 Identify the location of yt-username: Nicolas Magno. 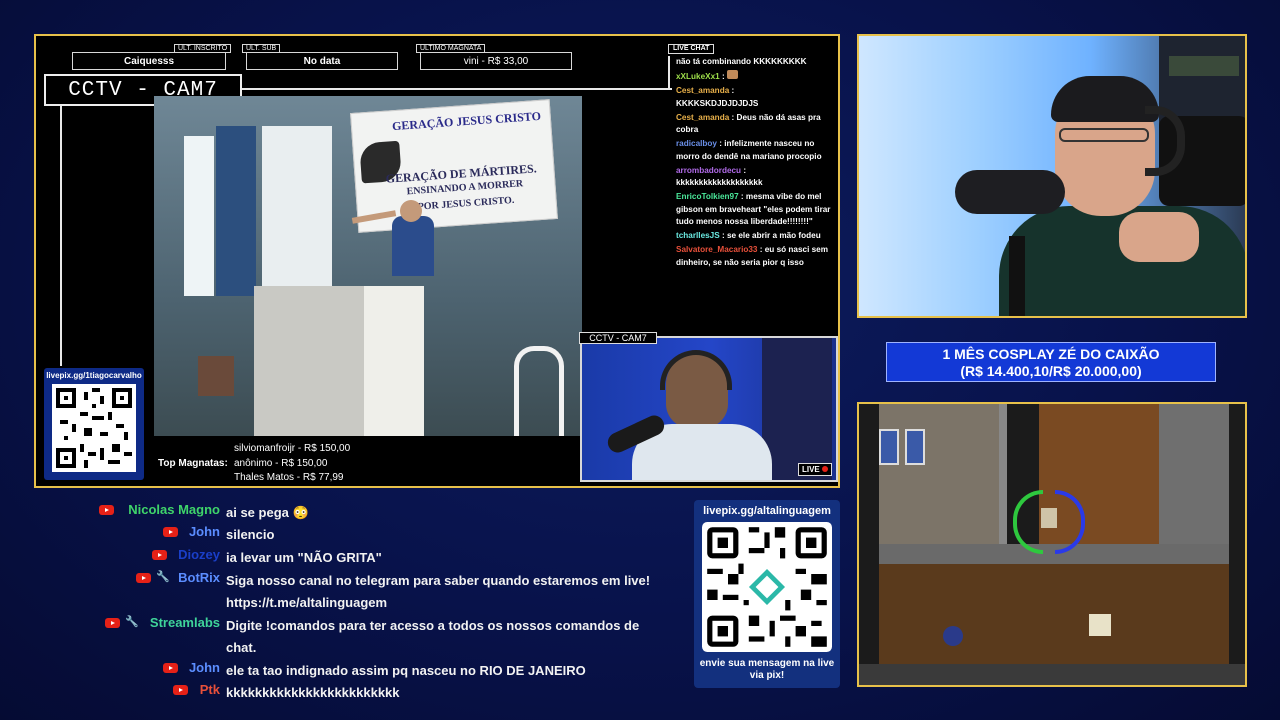
(174, 509).